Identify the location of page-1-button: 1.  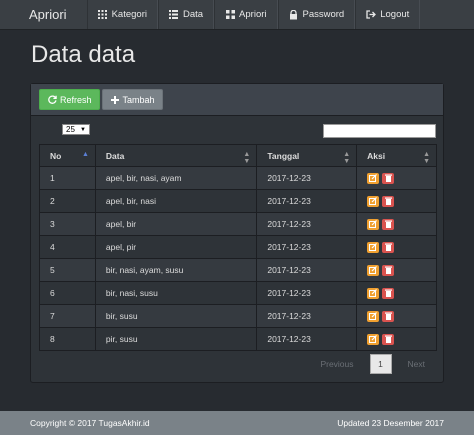
(380, 364).